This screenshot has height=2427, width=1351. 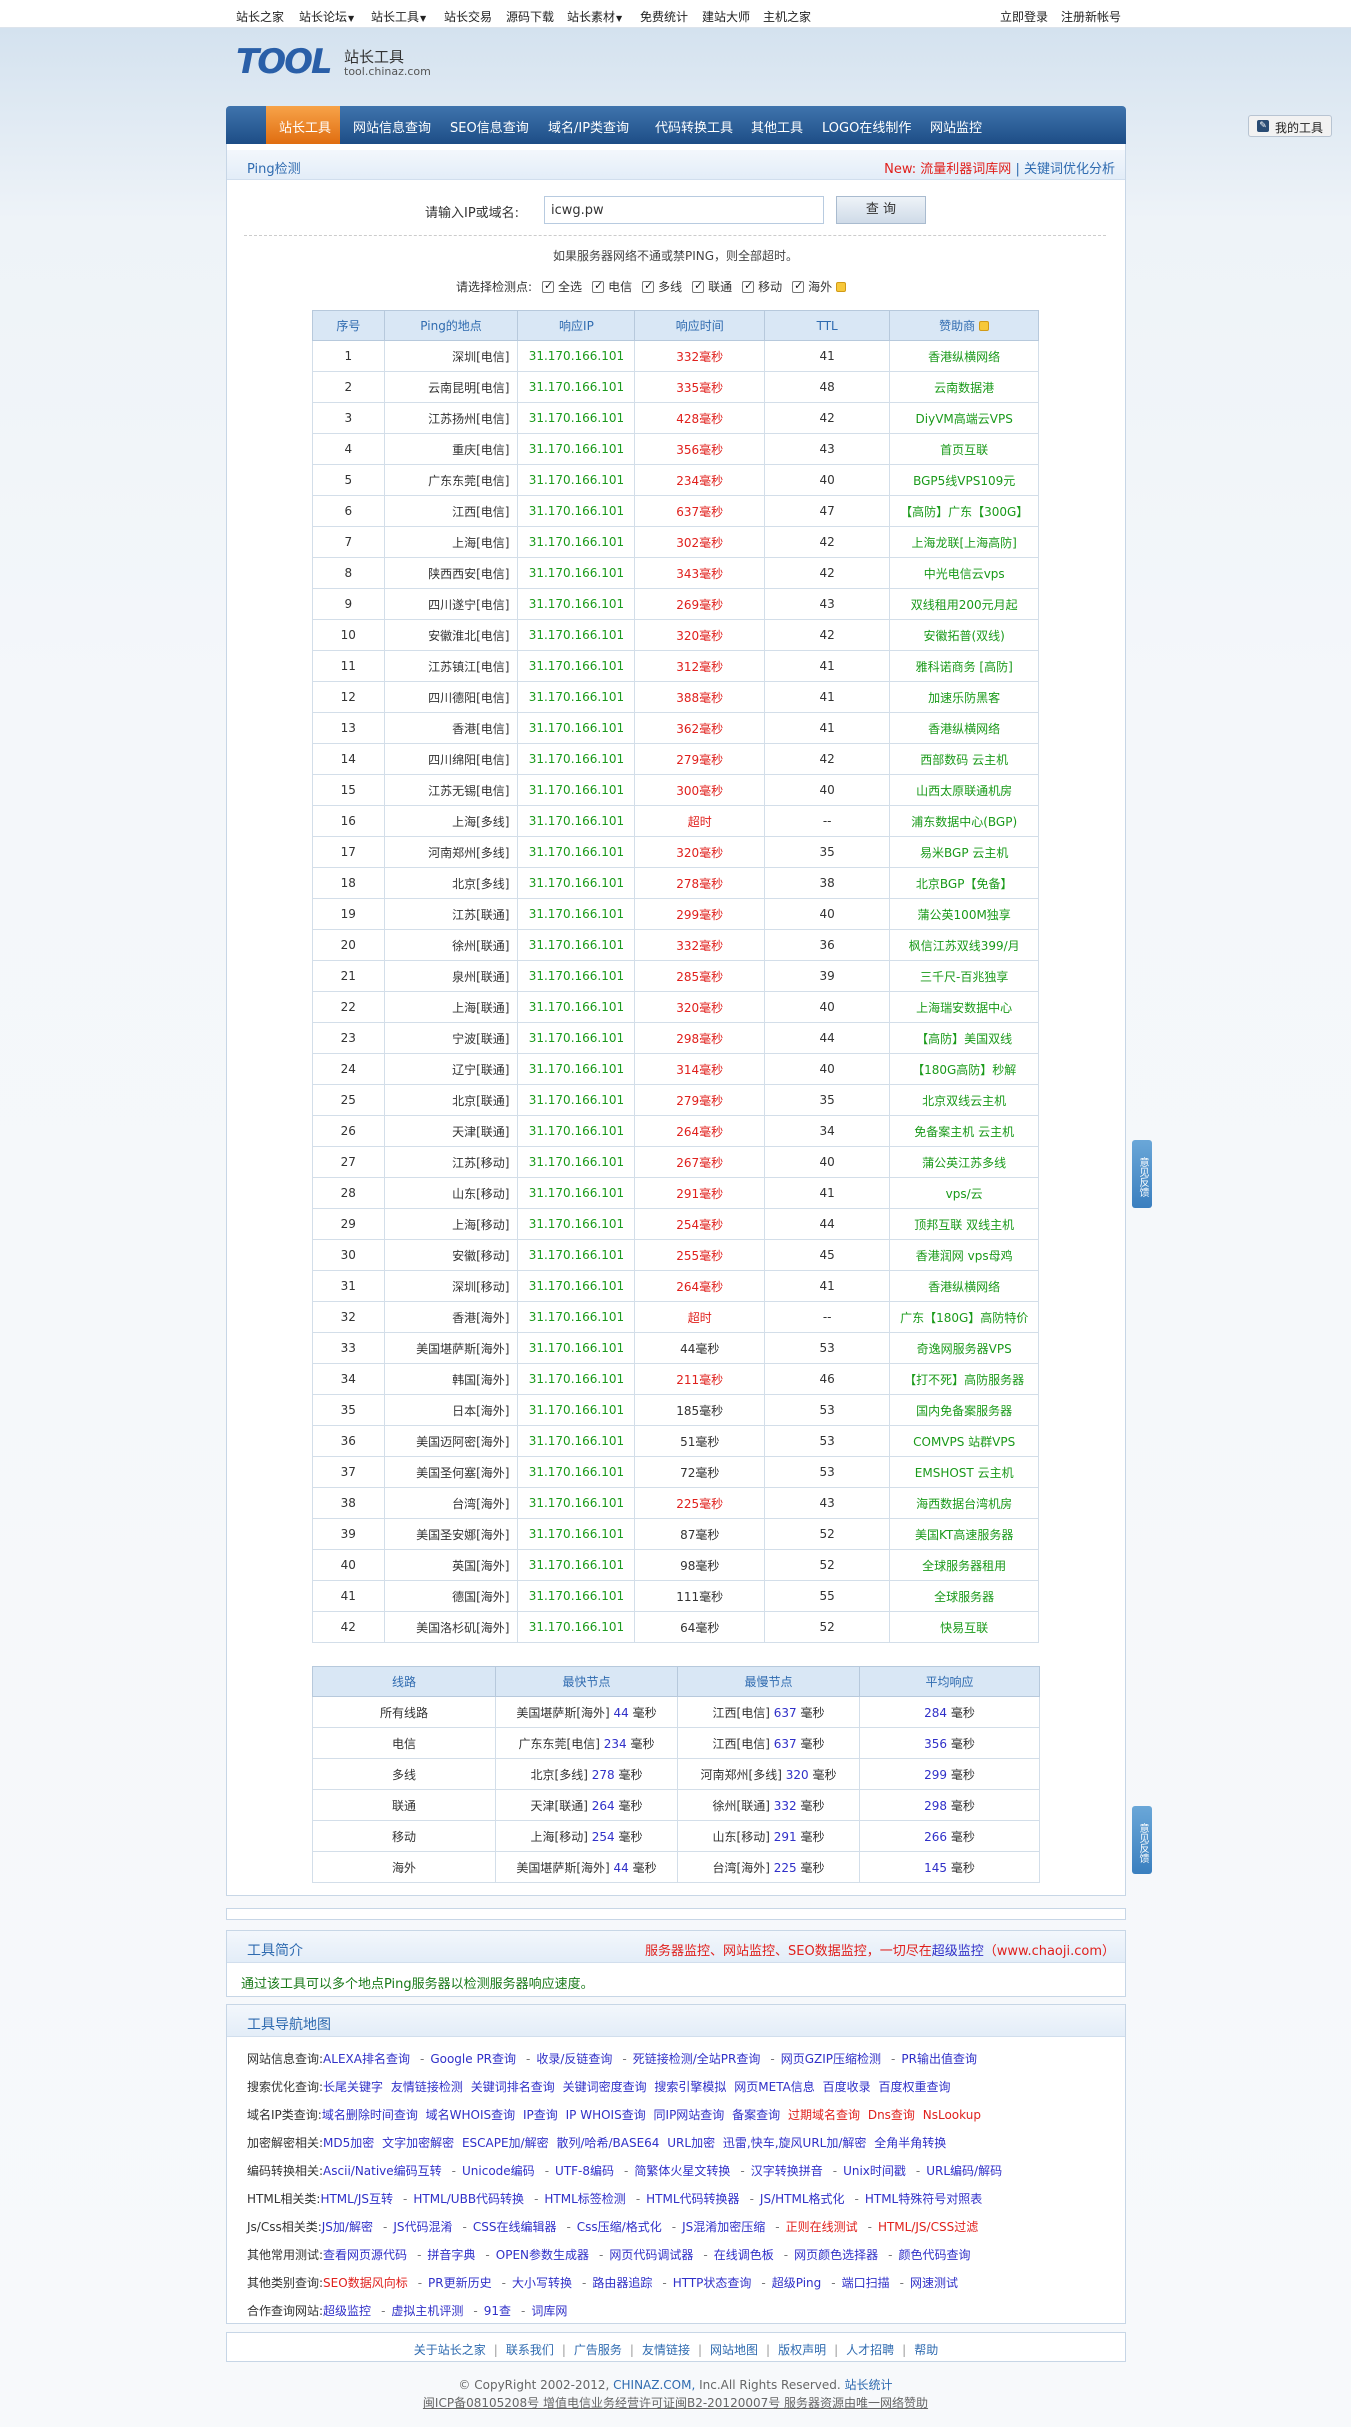 I want to click on sponsor-link: 云南数据港, so click(x=964, y=387).